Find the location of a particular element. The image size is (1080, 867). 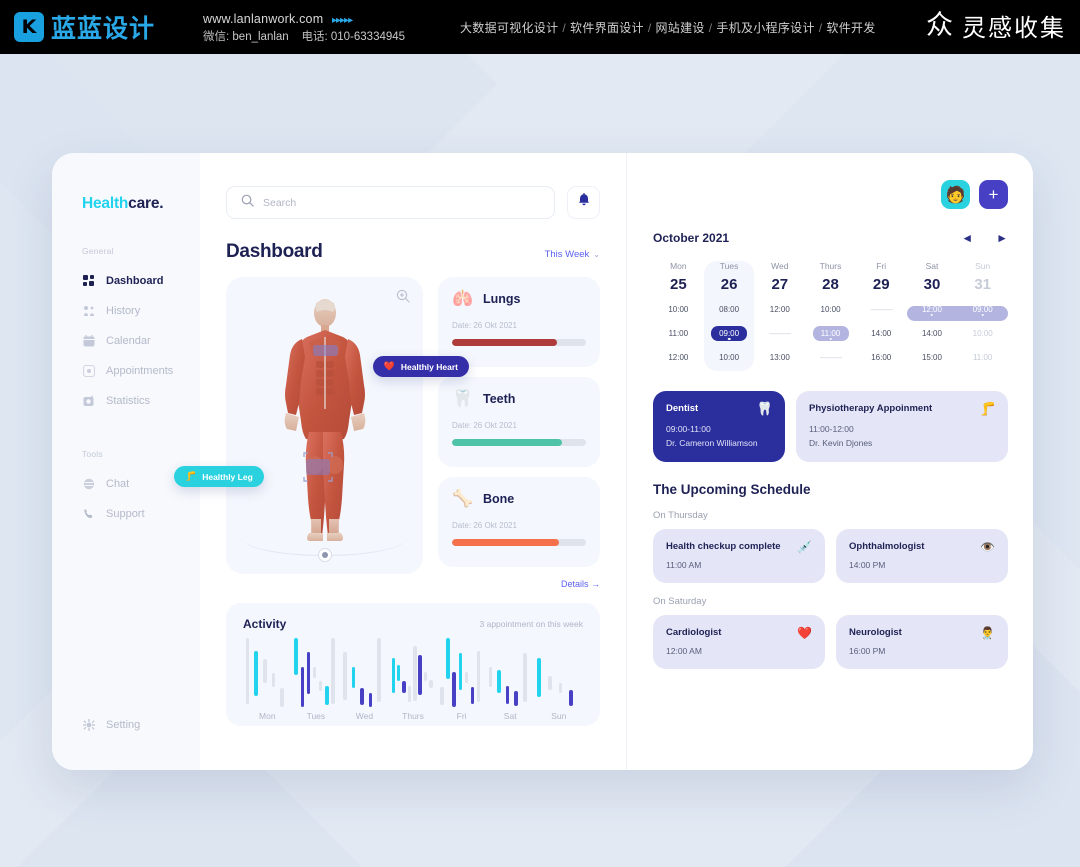

schedule-card-cardiologist: Cardiologist 12:00 AM ❤️ is located at coordinates (739, 642).